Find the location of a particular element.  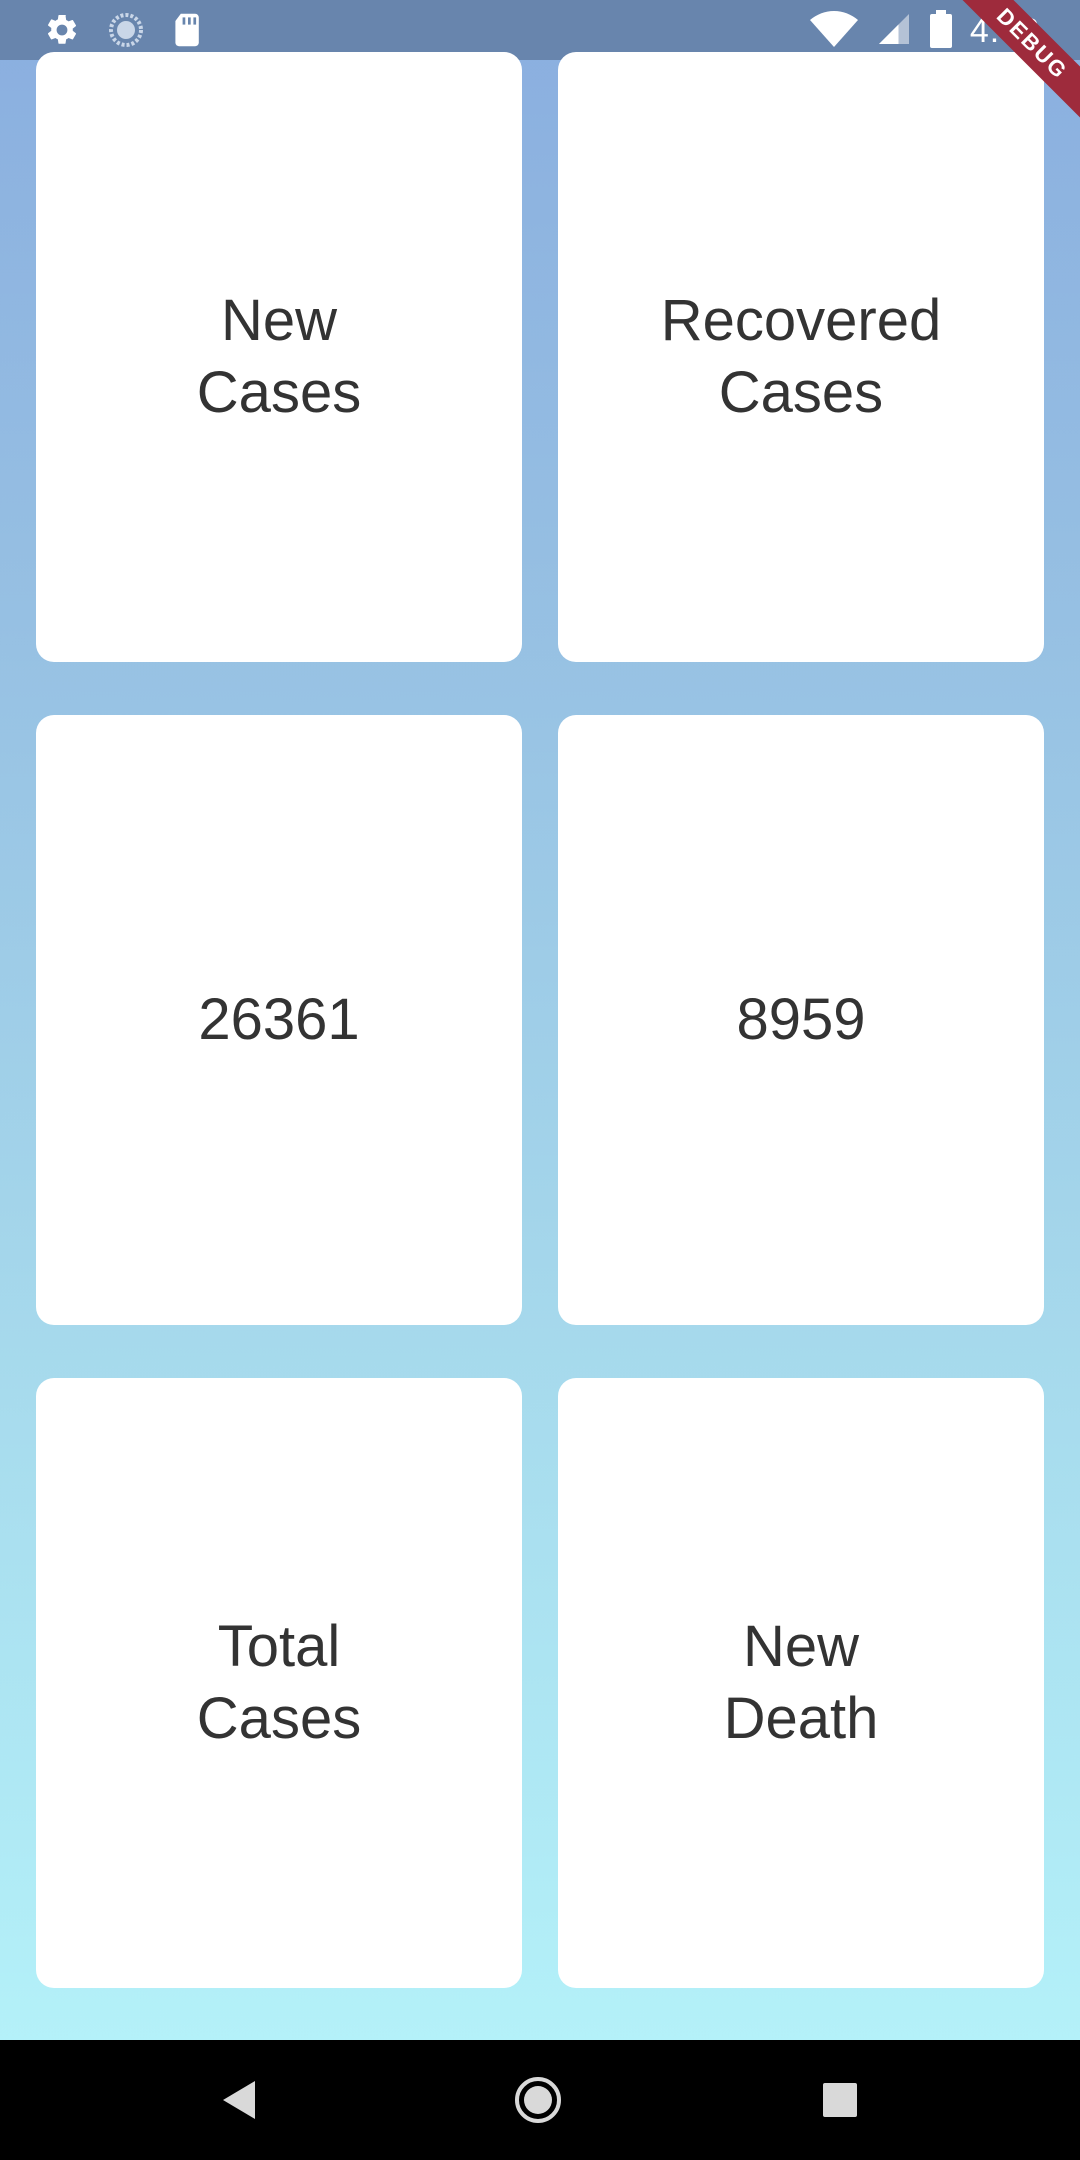

recents-icon is located at coordinates (840, 2100).